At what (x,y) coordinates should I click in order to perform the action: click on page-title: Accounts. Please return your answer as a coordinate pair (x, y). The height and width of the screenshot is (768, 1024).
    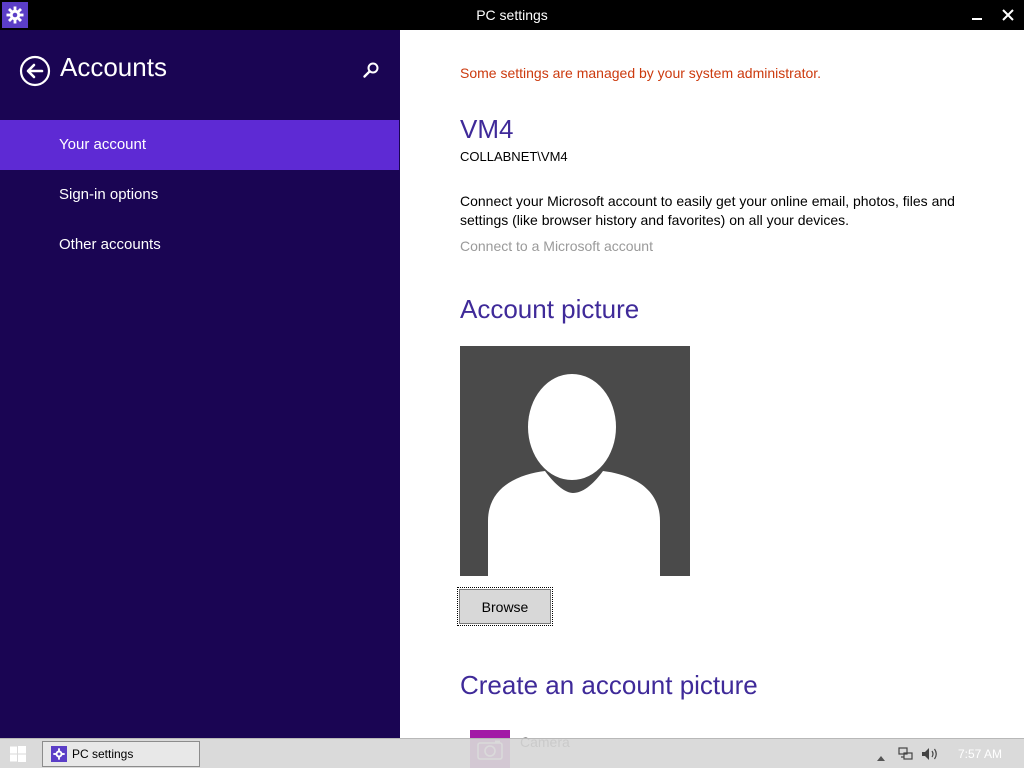
    Looking at the image, I should click on (113, 67).